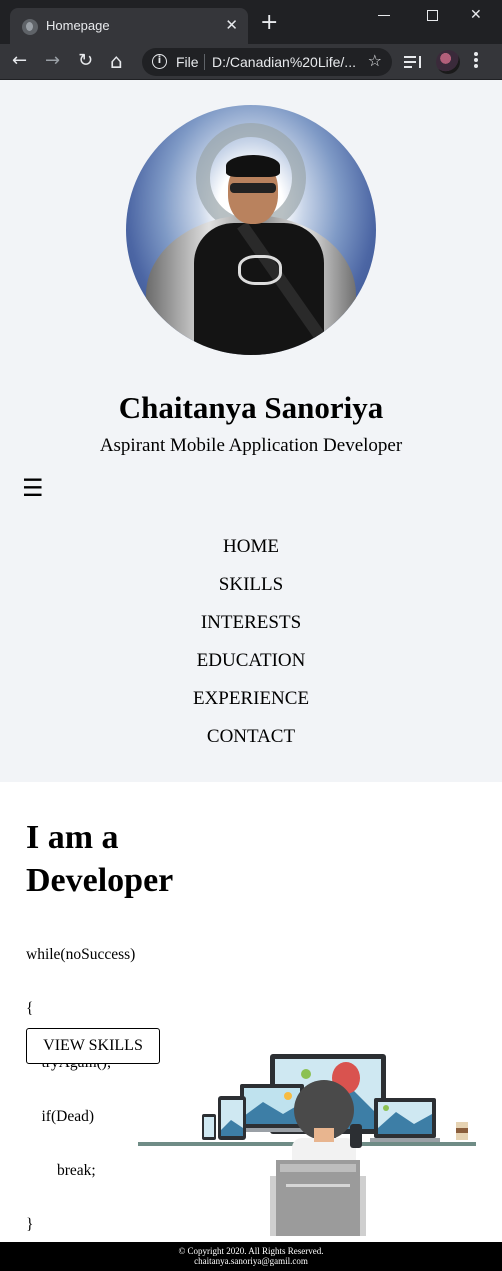  I want to click on home-icon: ⌂, so click(116, 61).